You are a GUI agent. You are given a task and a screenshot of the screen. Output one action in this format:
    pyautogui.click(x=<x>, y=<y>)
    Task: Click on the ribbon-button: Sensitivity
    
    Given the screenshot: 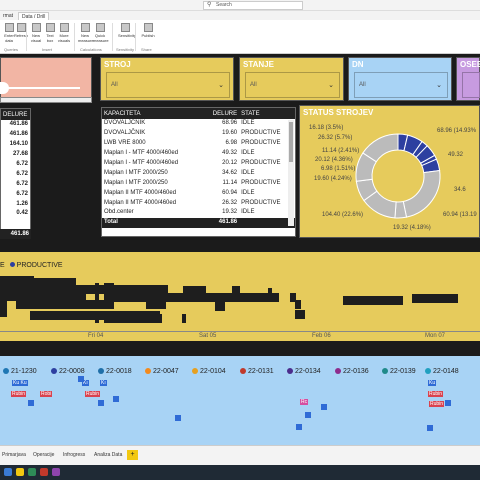 What is the action you would take?
    pyautogui.click(x=127, y=30)
    